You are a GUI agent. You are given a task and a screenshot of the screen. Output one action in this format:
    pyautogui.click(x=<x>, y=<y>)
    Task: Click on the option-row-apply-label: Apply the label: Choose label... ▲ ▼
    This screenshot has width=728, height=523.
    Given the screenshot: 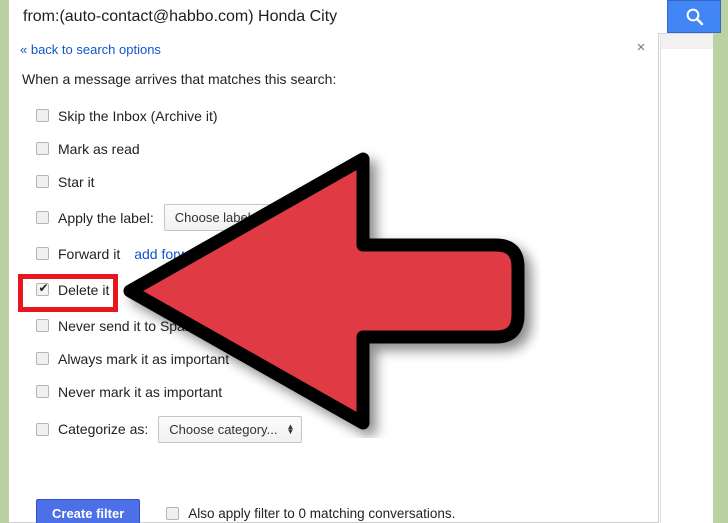 What is the action you would take?
    pyautogui.click(x=333, y=217)
    